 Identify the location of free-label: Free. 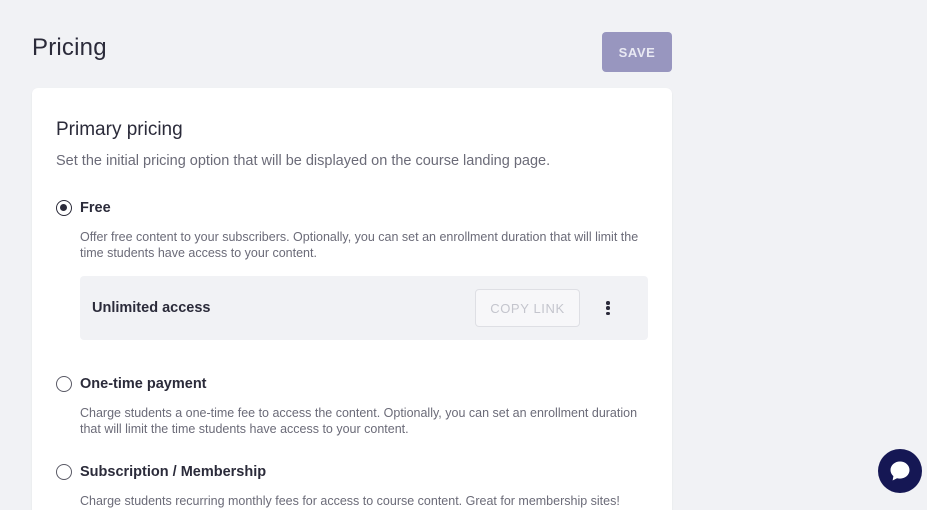
(95, 208).